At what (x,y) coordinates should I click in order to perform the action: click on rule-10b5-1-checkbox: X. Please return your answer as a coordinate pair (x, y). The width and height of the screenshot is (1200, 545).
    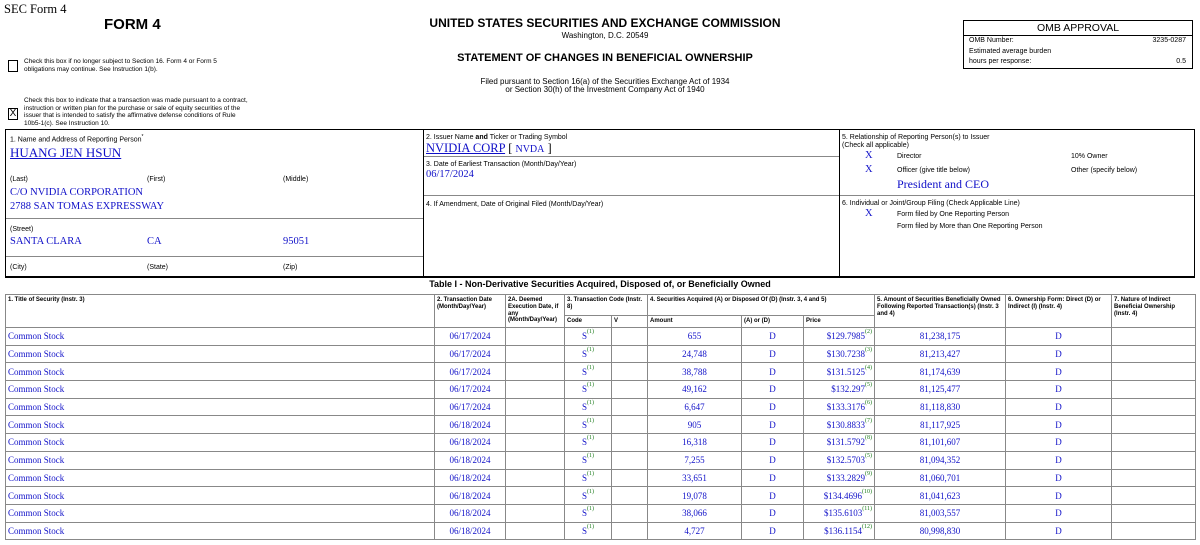
    Looking at the image, I should click on (13, 114).